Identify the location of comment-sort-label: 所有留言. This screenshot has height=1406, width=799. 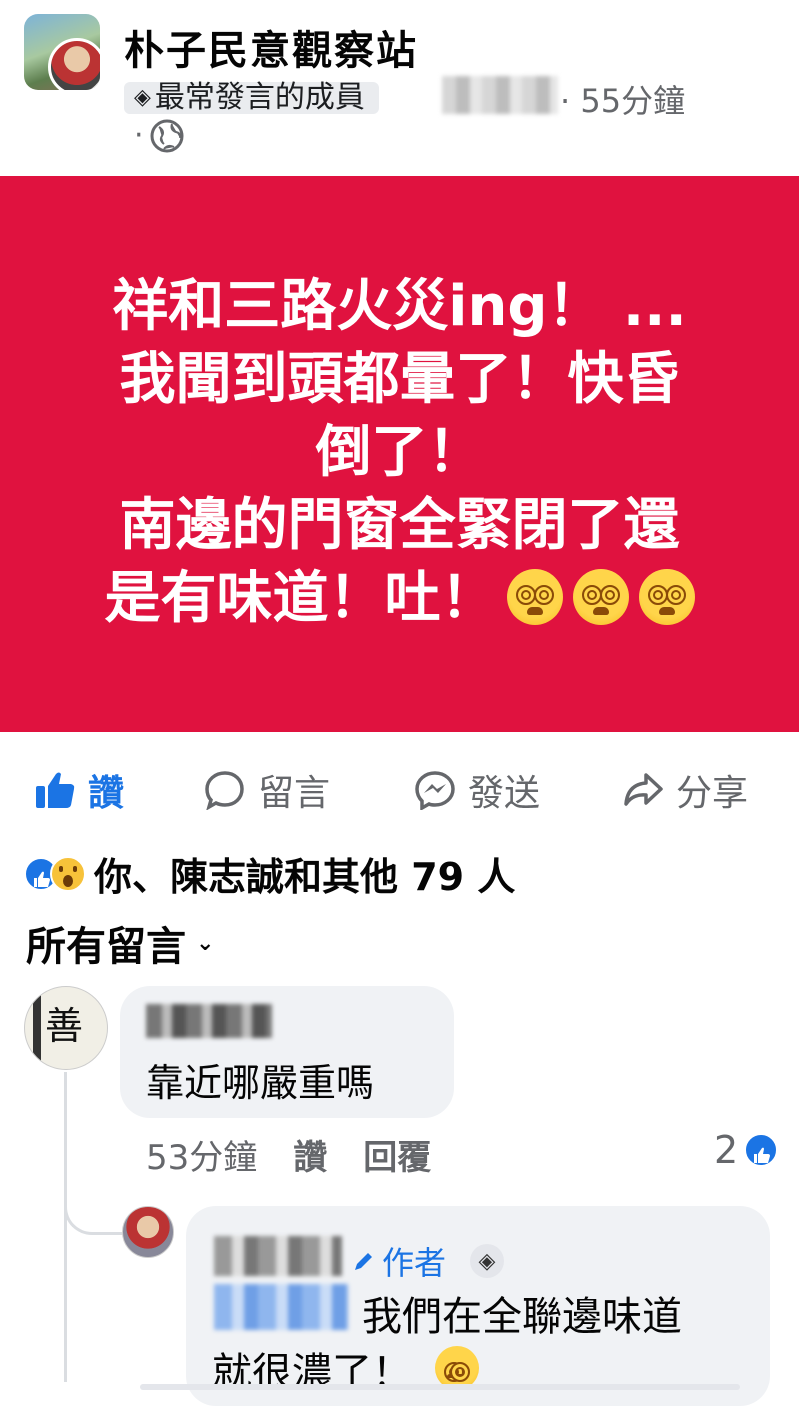
(106, 947).